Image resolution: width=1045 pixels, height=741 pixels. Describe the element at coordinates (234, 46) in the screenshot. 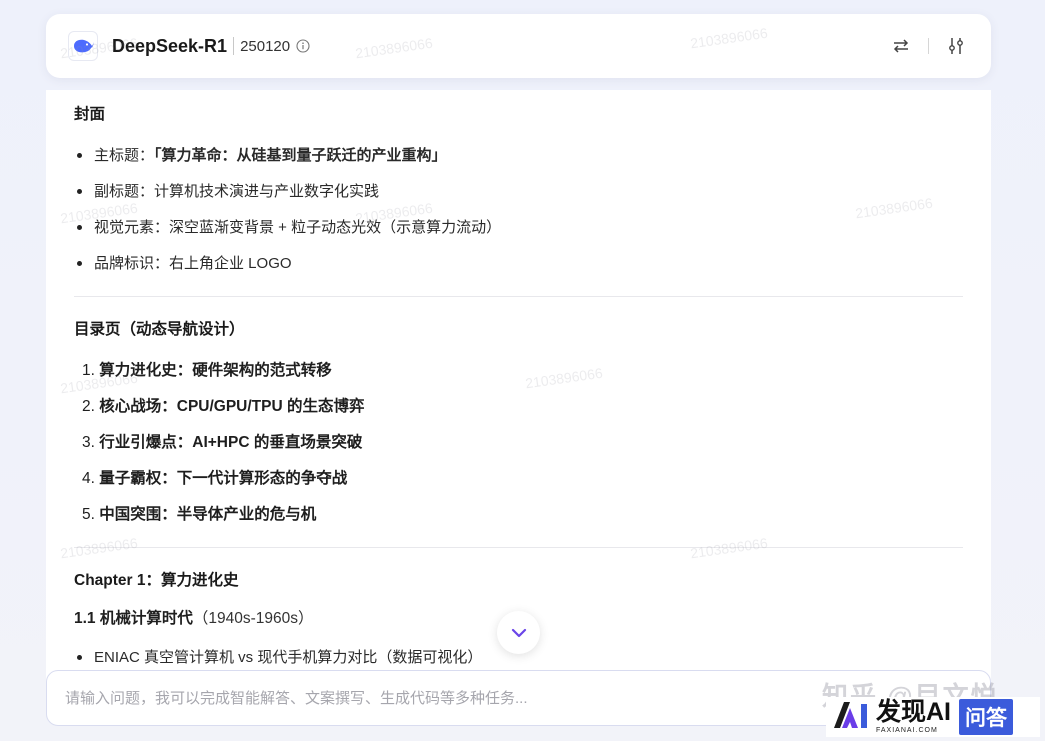

I see `title-divider` at that location.